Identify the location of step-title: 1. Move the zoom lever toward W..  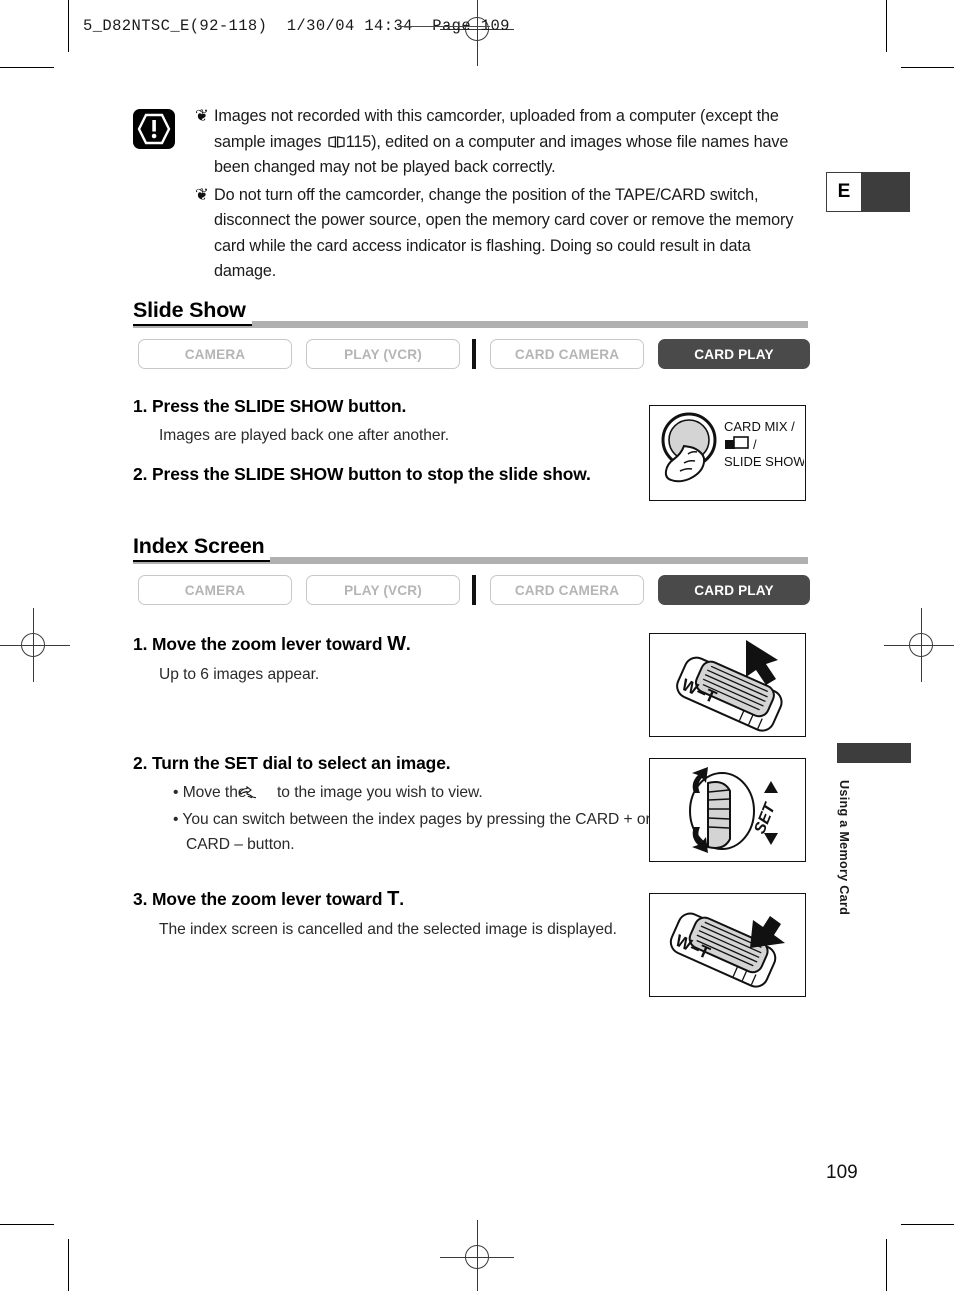
(383, 644).